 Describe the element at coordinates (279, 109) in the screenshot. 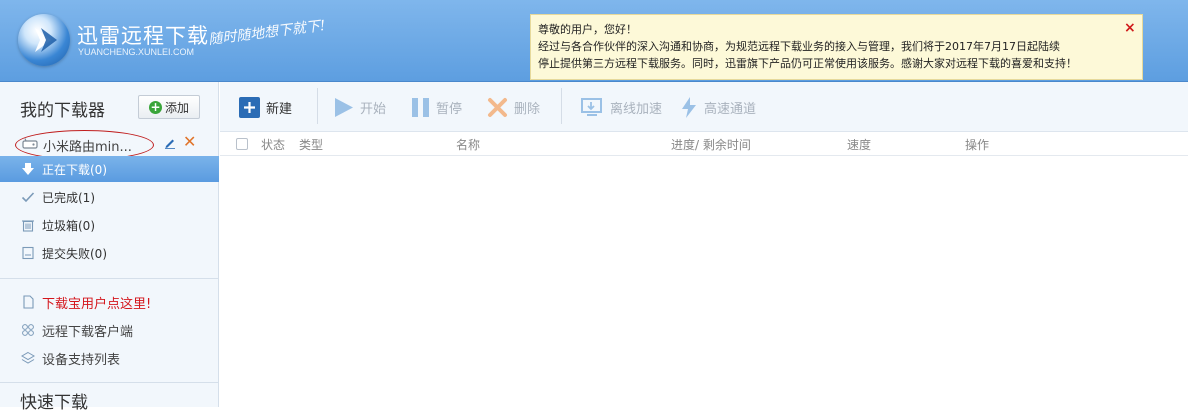

I see `new-label: 新建` at that location.